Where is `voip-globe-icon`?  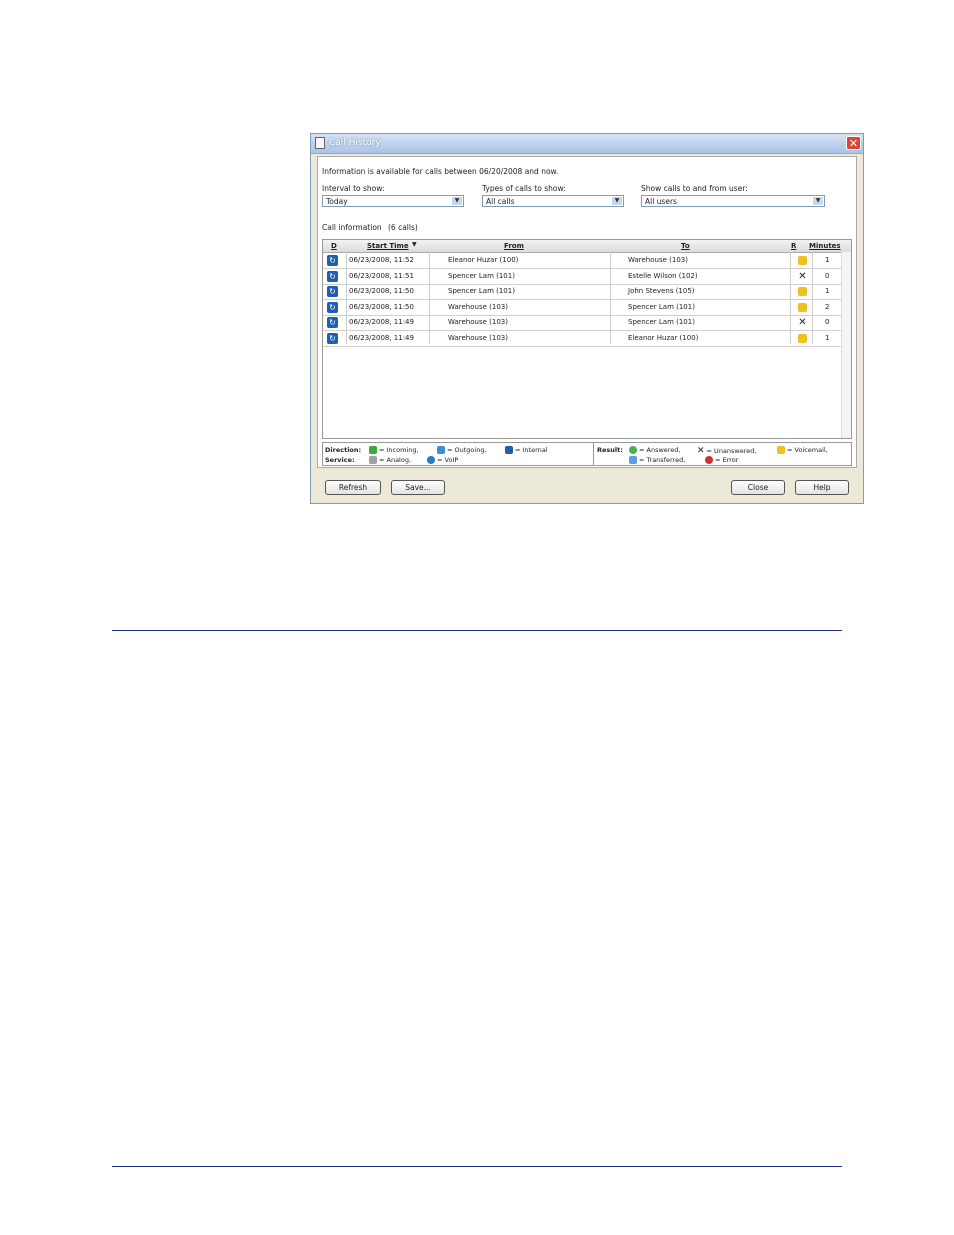
voip-globe-icon is located at coordinates (431, 460).